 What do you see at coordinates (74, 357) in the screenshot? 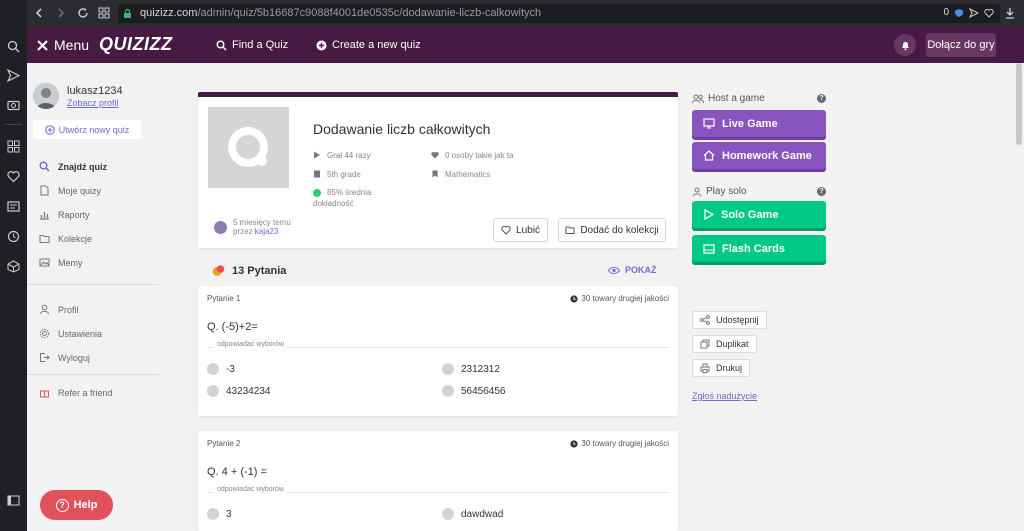
I see `sidebar-item-label: Wyloguj` at bounding box center [74, 357].